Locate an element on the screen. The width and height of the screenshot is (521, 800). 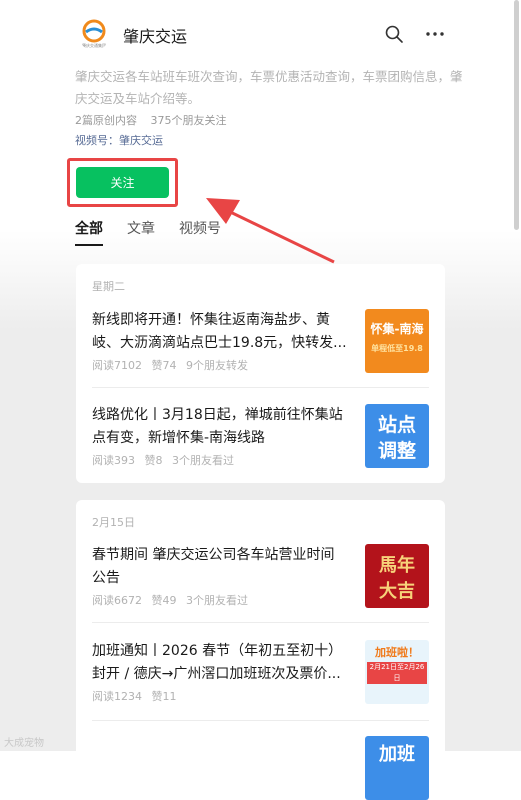
article-meta: 阅读7102 赞74 9个朋友转发 is located at coordinates (173, 365).